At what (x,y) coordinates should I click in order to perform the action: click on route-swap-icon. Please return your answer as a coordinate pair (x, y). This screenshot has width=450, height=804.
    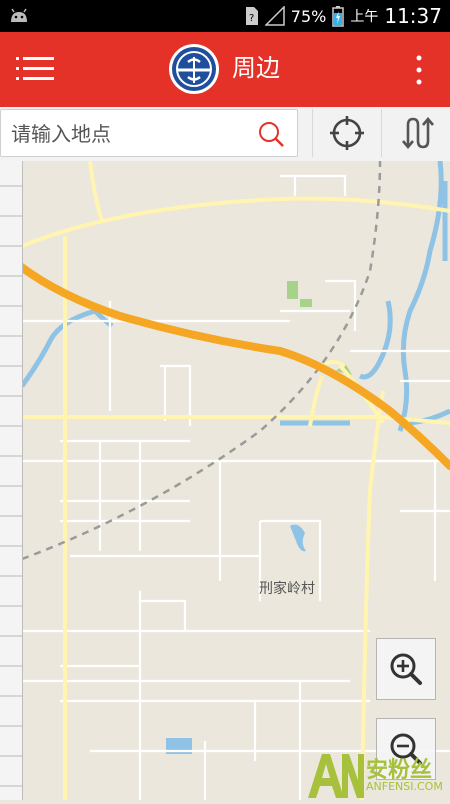
    Looking at the image, I should click on (415, 133).